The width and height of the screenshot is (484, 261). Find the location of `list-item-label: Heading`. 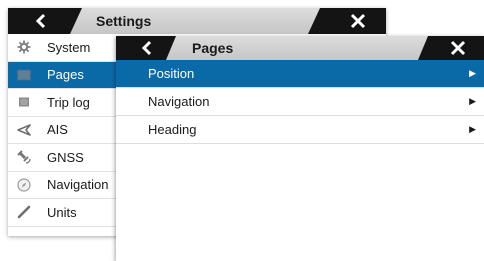

list-item-label: Heading is located at coordinates (172, 129).